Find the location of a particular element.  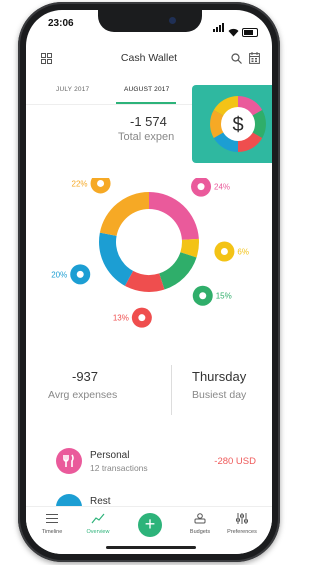

cutlery-icon-glyph is located at coordinates (201, 187).